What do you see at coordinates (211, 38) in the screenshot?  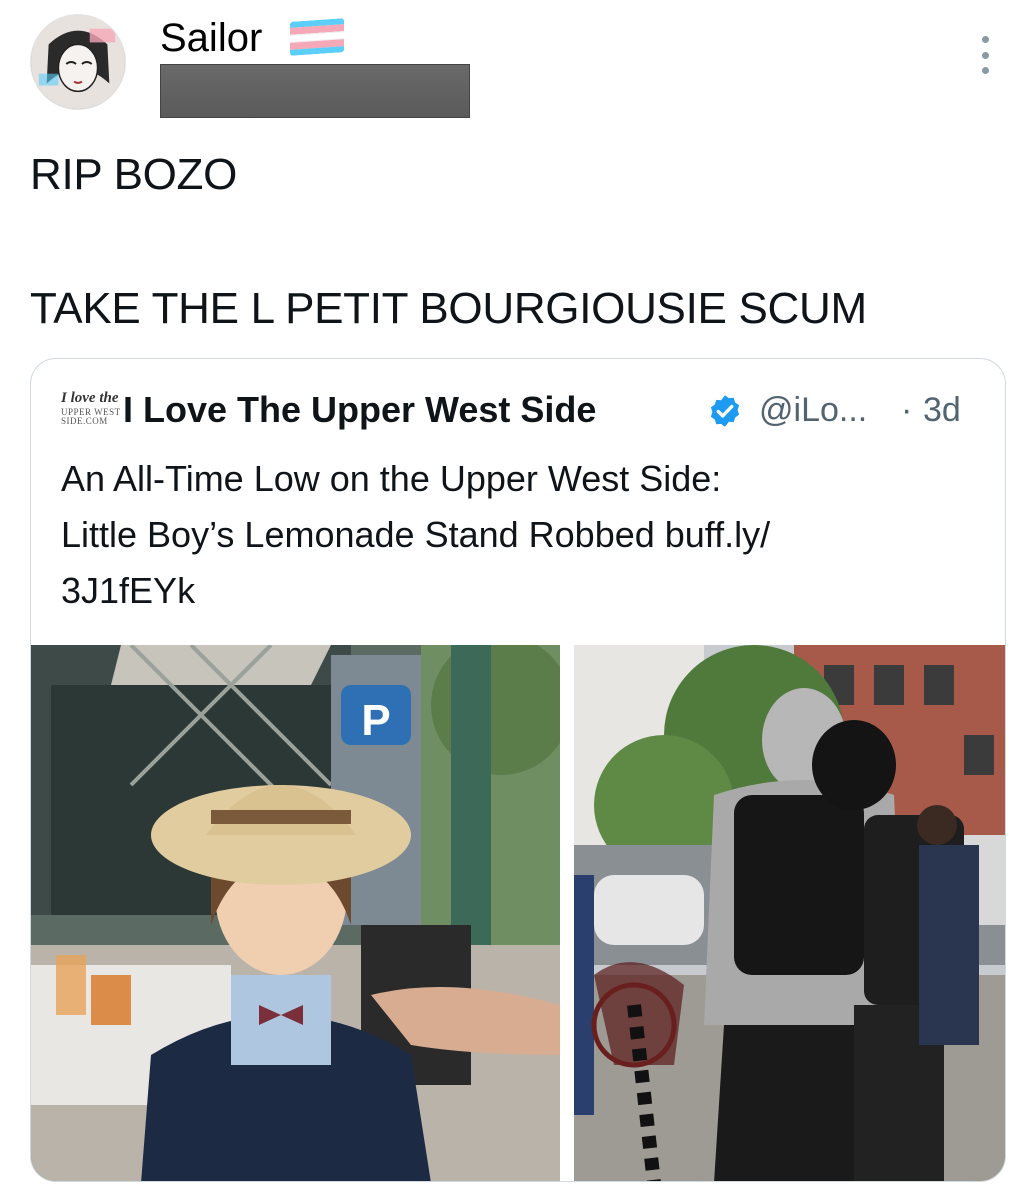 I see `author-display-name: Sailor` at bounding box center [211, 38].